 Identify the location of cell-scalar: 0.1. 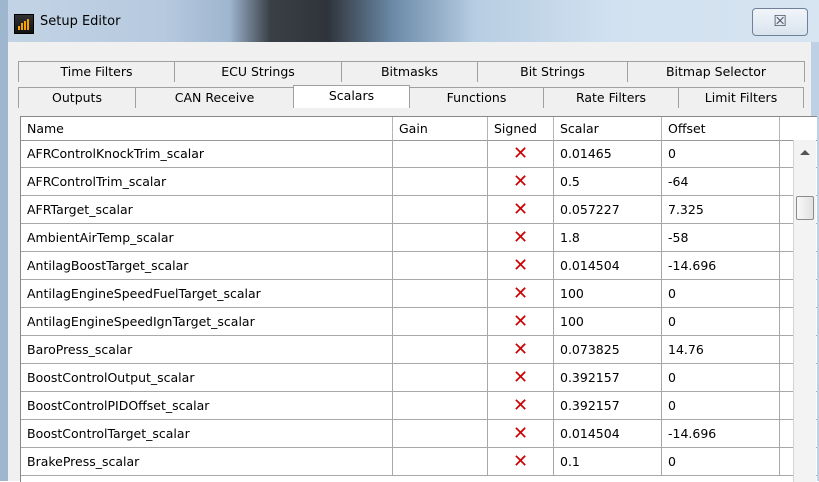
(608, 461).